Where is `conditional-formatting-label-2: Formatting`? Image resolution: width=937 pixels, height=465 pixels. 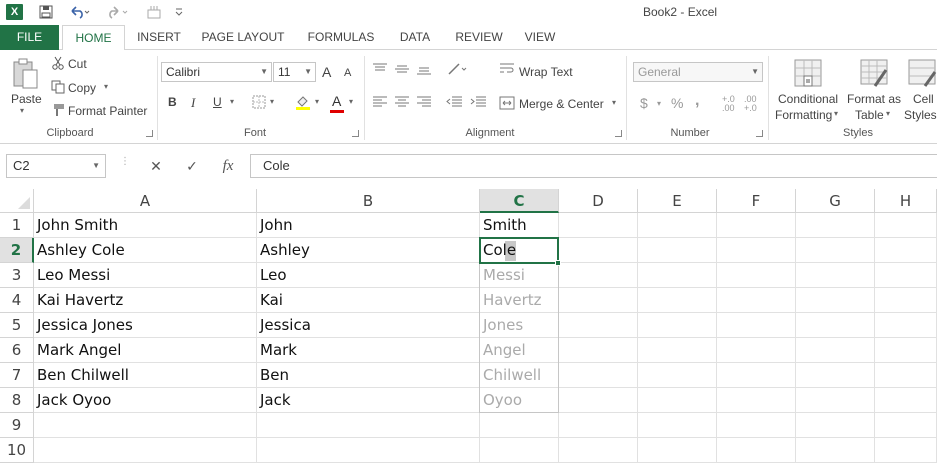 conditional-formatting-label-2: Formatting is located at coordinates (803, 115).